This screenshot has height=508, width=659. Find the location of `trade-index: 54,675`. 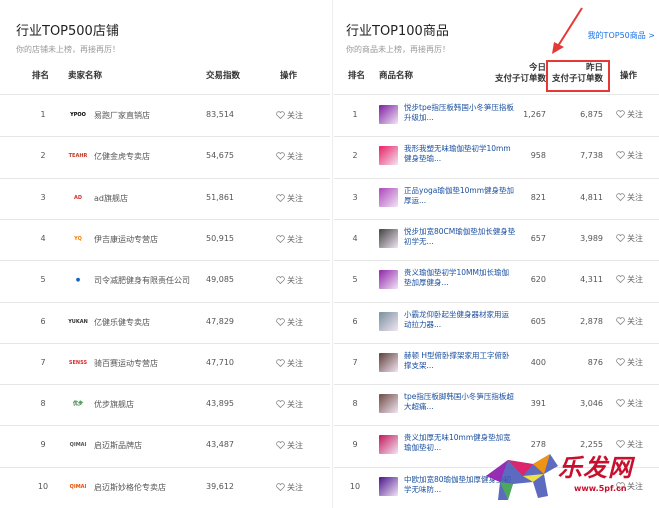

trade-index: 54,675 is located at coordinates (220, 156).